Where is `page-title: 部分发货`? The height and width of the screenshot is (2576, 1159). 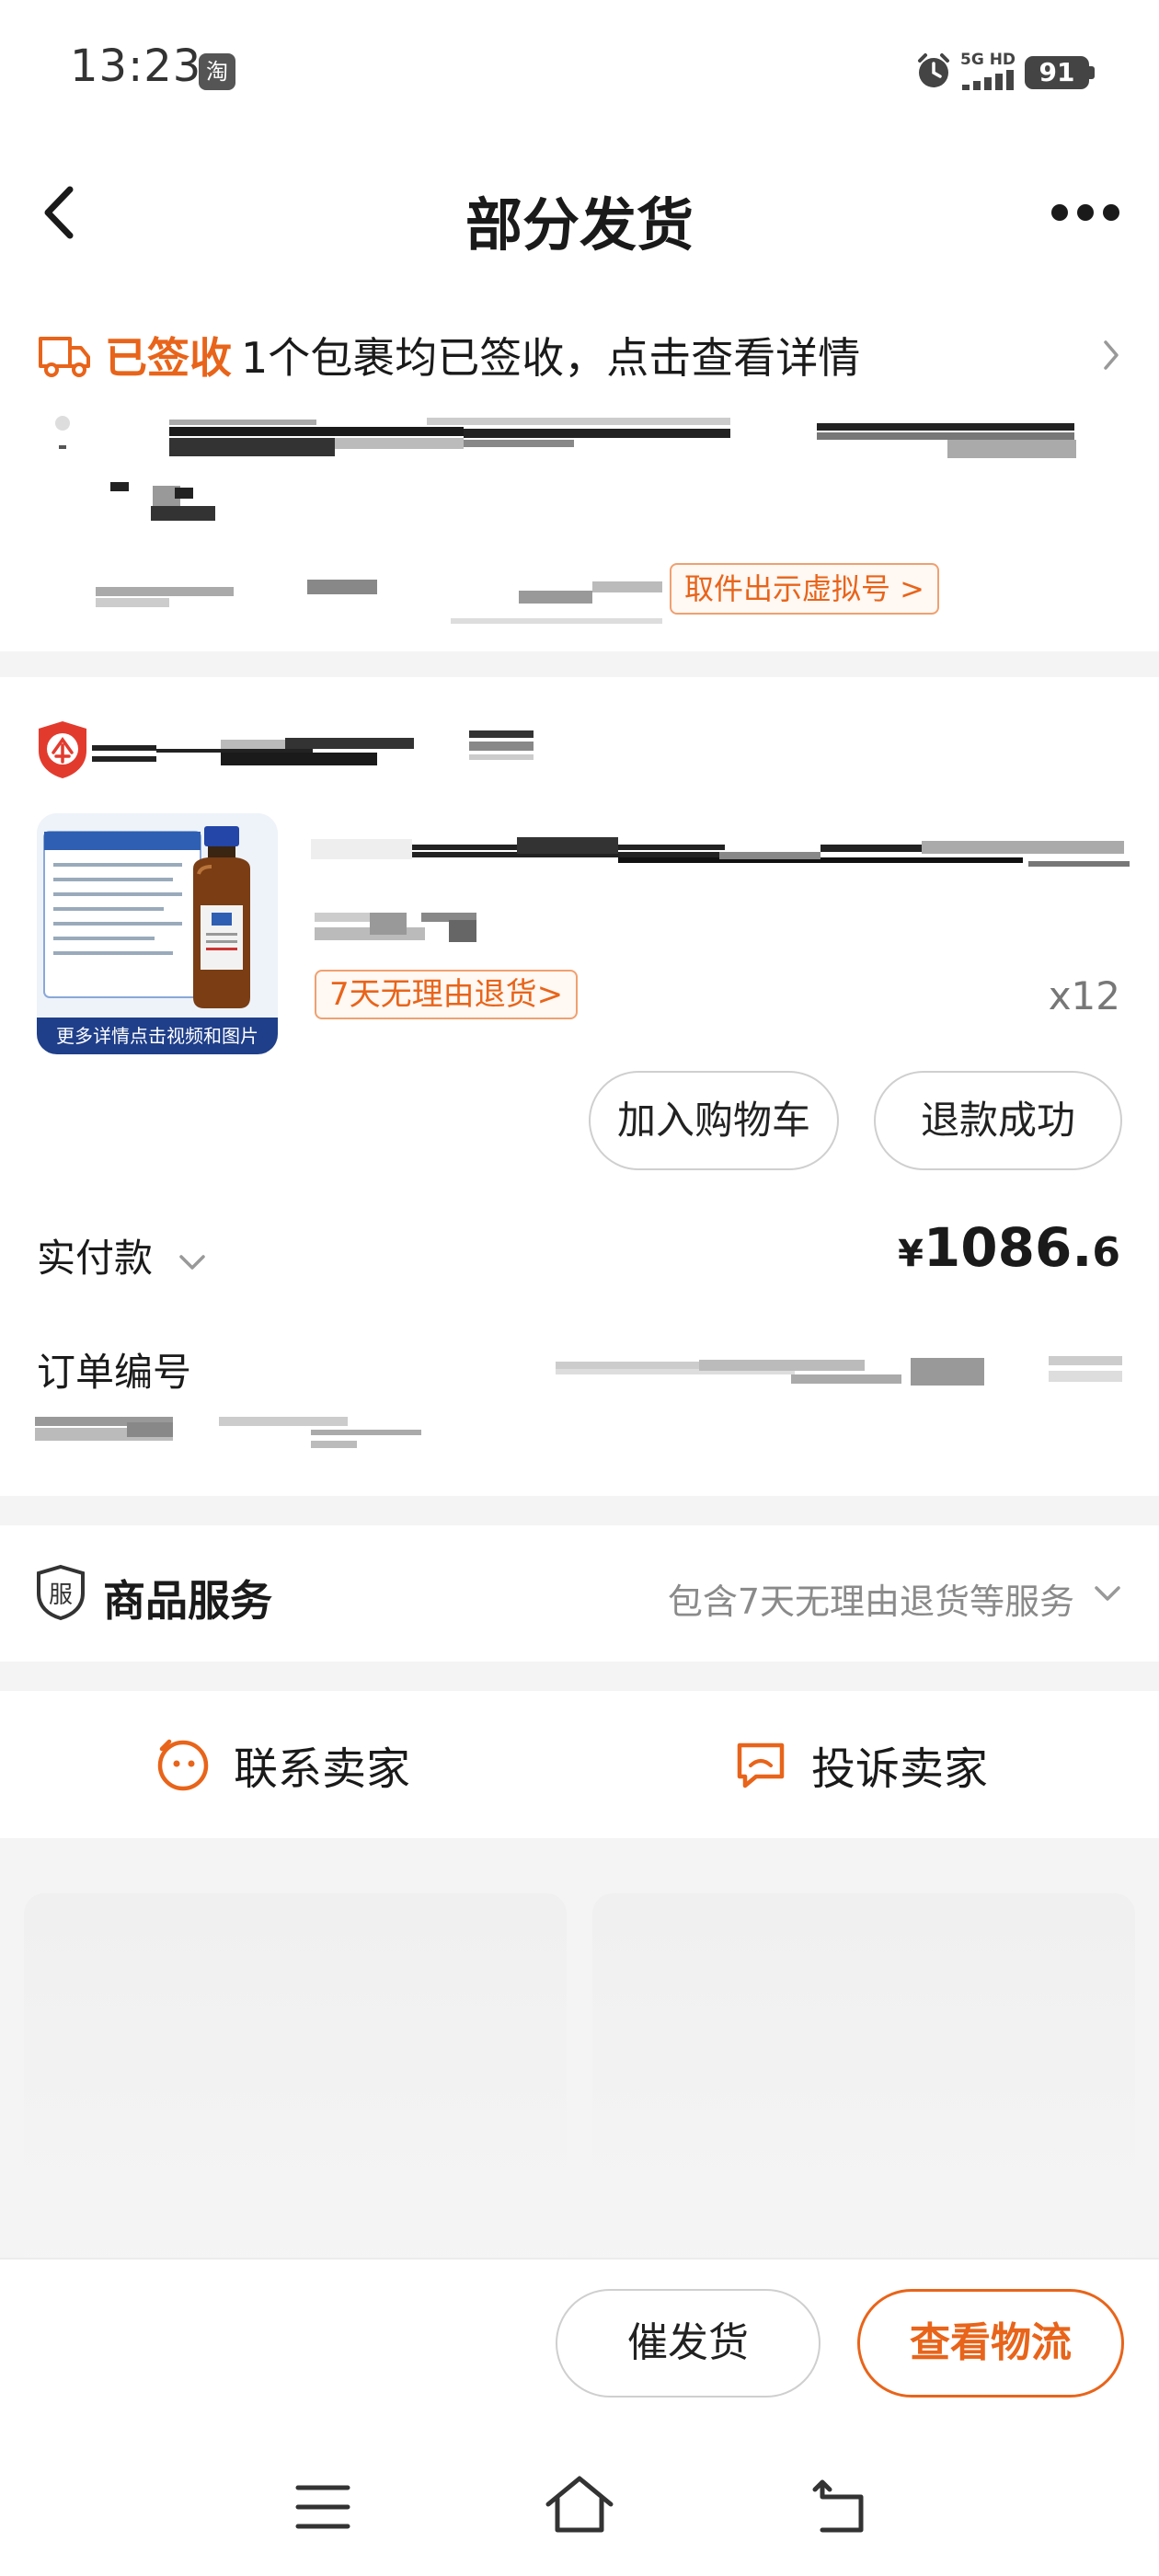 page-title: 部分发货 is located at coordinates (579, 225).